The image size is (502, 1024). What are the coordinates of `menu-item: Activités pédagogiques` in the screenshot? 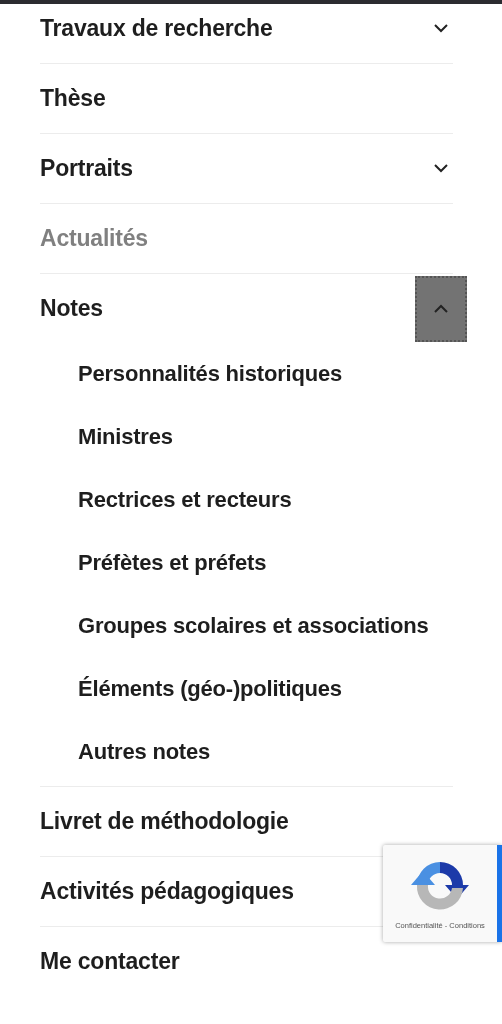 It's located at (167, 891).